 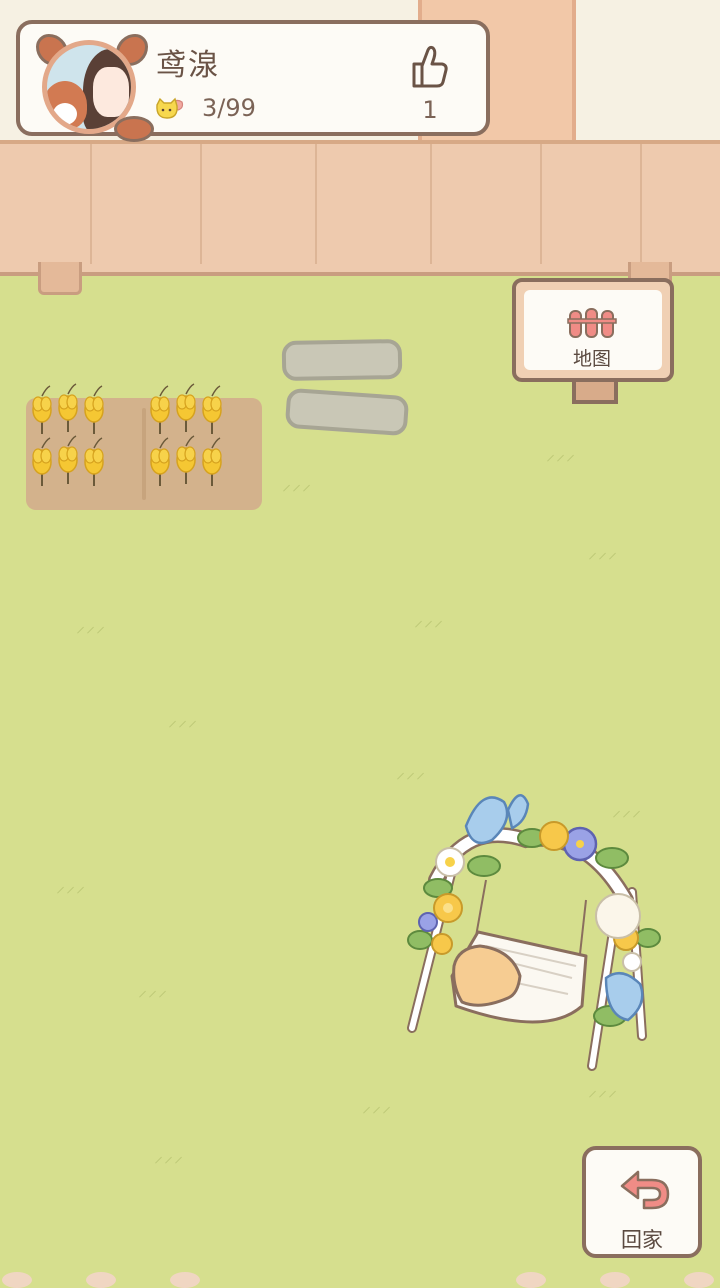 What do you see at coordinates (360, 208) in the screenshot?
I see `wooden-fence` at bounding box center [360, 208].